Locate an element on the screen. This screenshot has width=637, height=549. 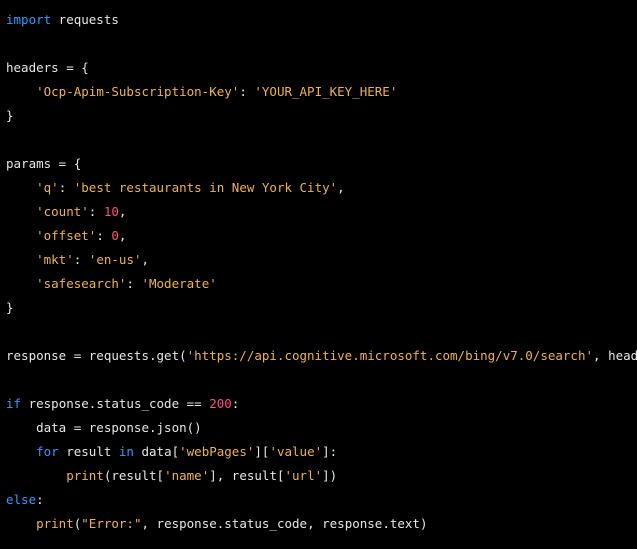
code-token-keyword: if is located at coordinates (14, 403).